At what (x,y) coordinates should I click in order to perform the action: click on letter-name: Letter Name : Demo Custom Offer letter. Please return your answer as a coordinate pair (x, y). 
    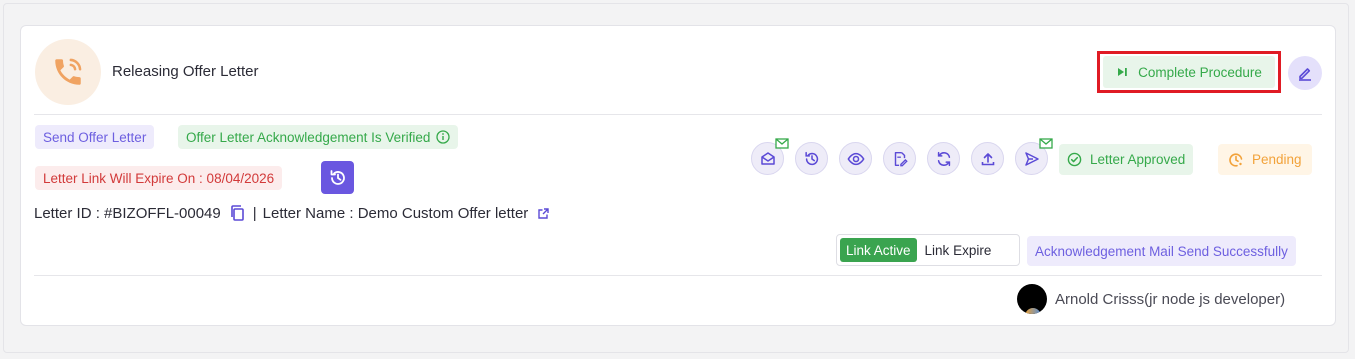
    Looking at the image, I should click on (395, 213).